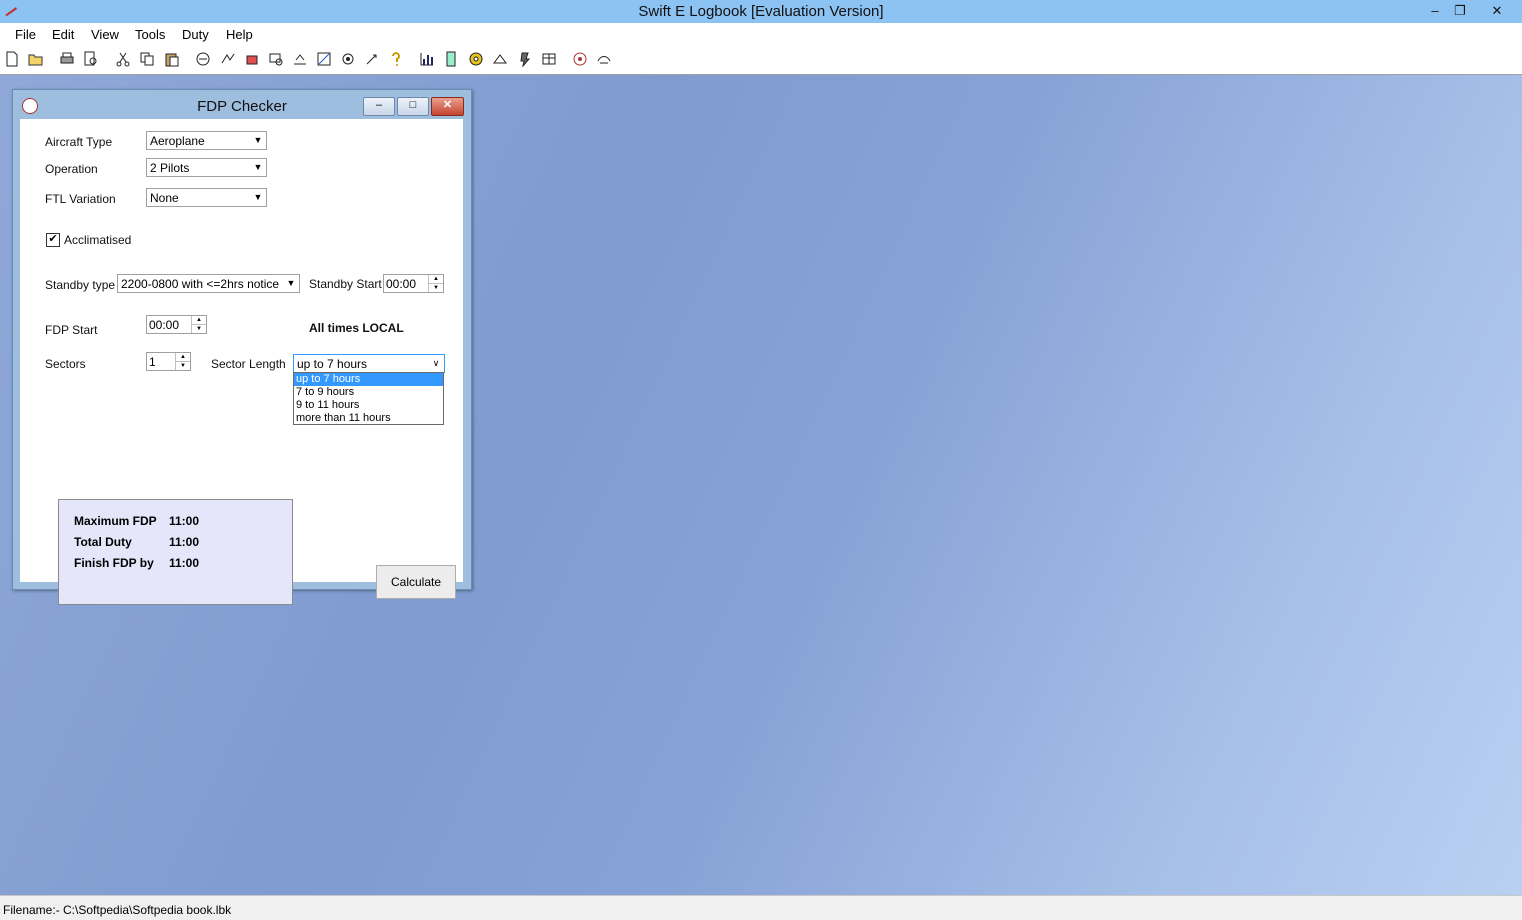 Image resolution: width=1522 pixels, height=920 pixels. Describe the element at coordinates (71, 330) in the screenshot. I see `fdp-start-label: FDP Start` at that location.